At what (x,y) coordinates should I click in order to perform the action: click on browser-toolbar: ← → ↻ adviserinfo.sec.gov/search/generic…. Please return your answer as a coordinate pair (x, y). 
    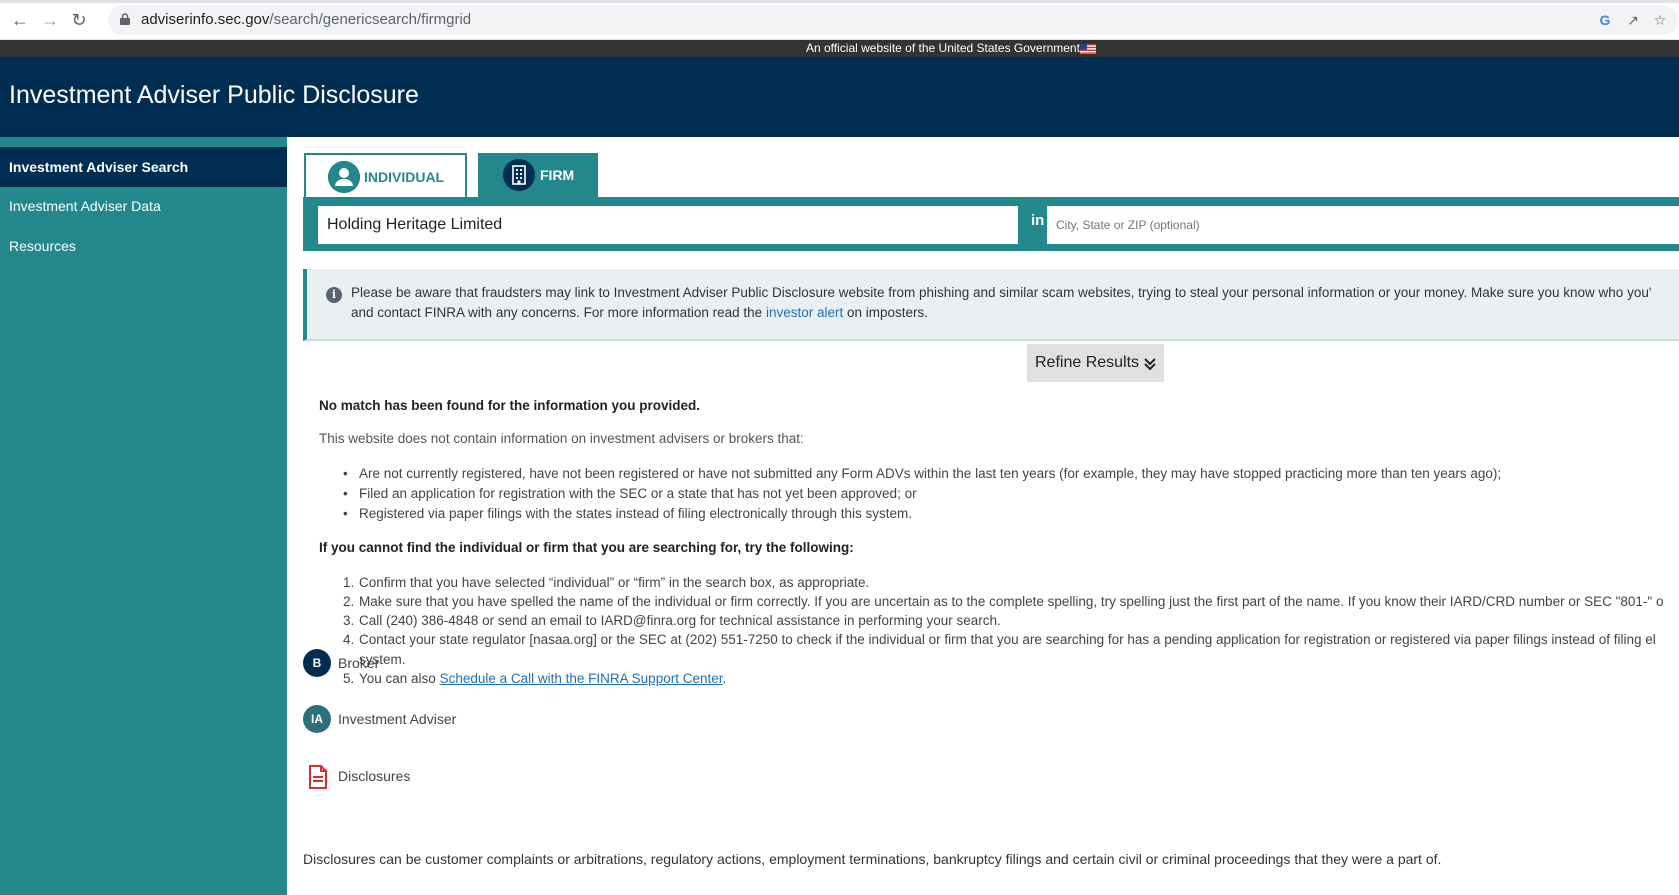
    Looking at the image, I should click on (839, 20).